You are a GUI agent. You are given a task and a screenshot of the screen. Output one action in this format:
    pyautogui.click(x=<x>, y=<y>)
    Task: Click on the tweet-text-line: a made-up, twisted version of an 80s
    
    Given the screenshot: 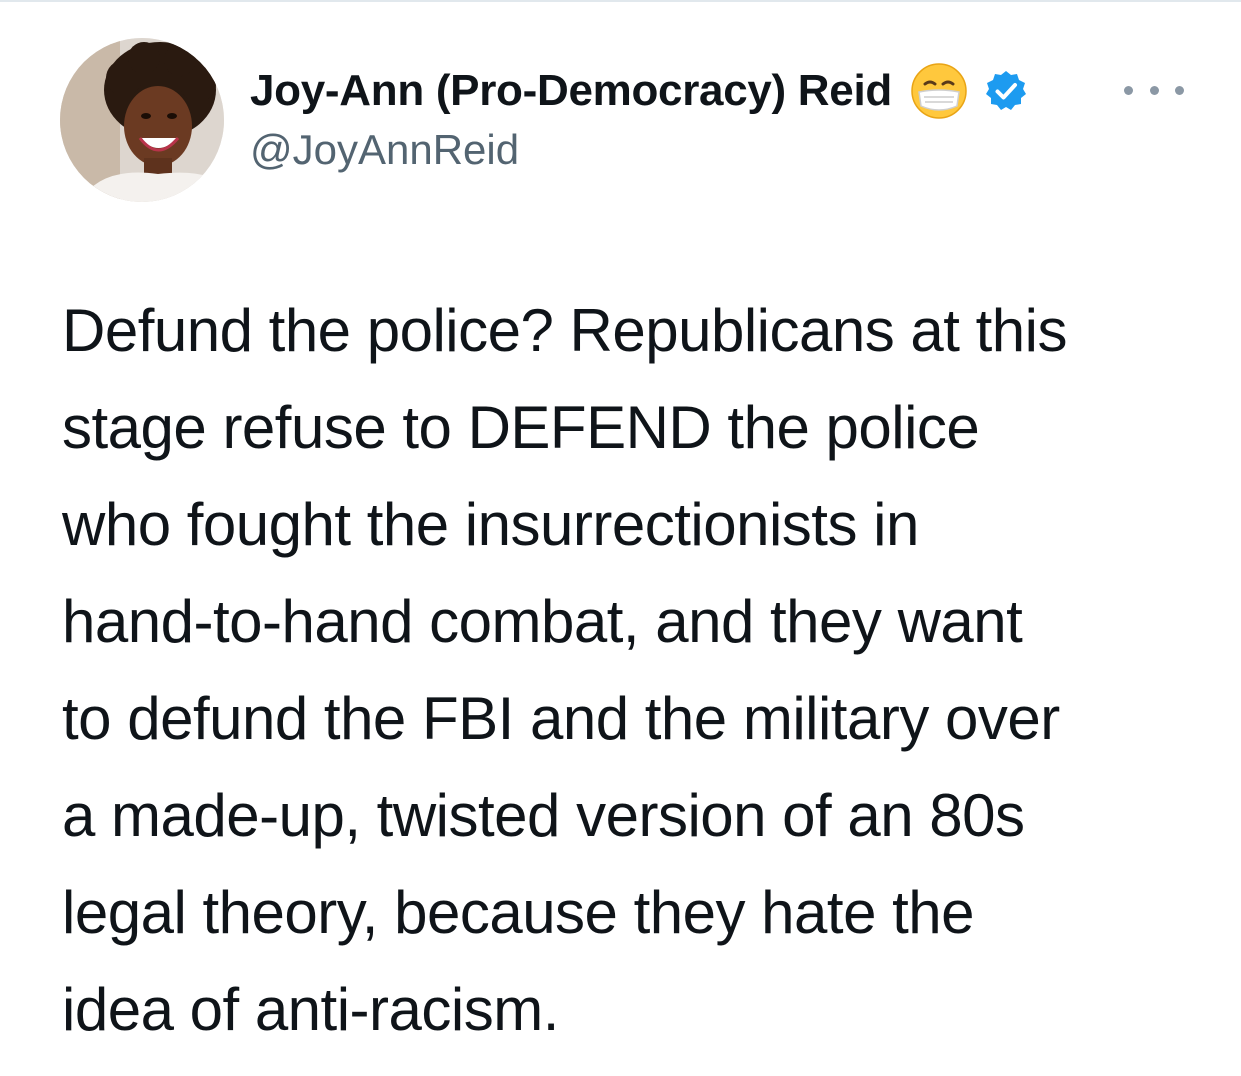 What is the action you would take?
    pyautogui.click(x=543, y=815)
    